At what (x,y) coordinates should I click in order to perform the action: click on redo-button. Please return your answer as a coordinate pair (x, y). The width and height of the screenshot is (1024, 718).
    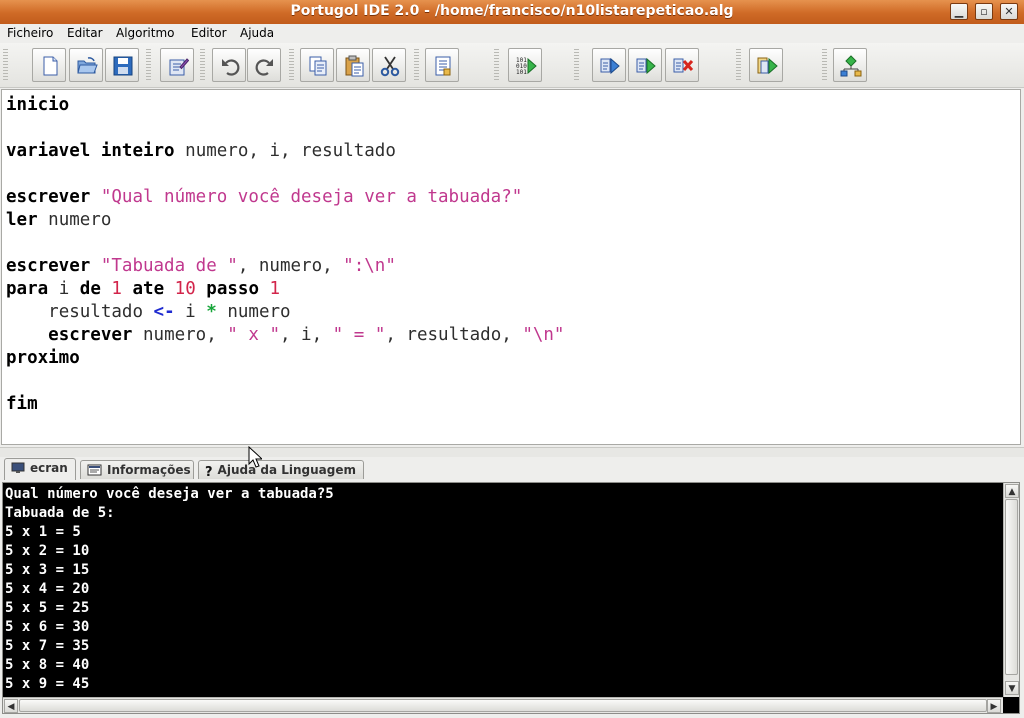
    Looking at the image, I should click on (264, 65).